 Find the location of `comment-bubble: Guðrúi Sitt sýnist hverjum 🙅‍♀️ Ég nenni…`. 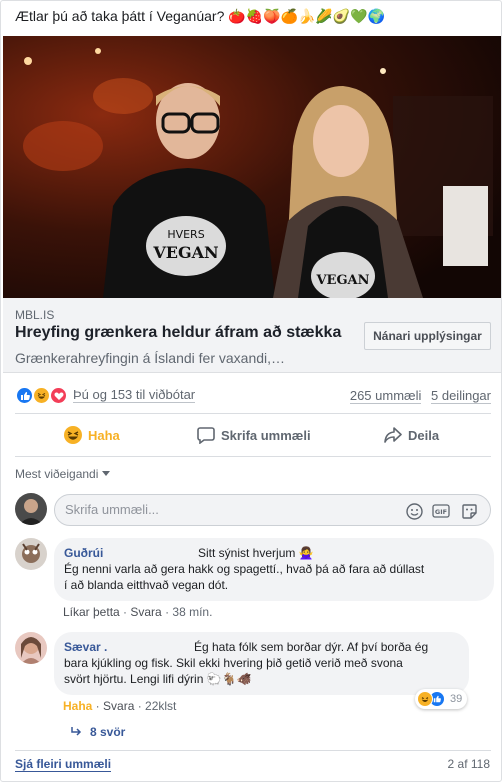

comment-bubble: Guðrúi Sitt sýnist hverjum 🙅‍♀️ Ég nenni… is located at coordinates (274, 569).